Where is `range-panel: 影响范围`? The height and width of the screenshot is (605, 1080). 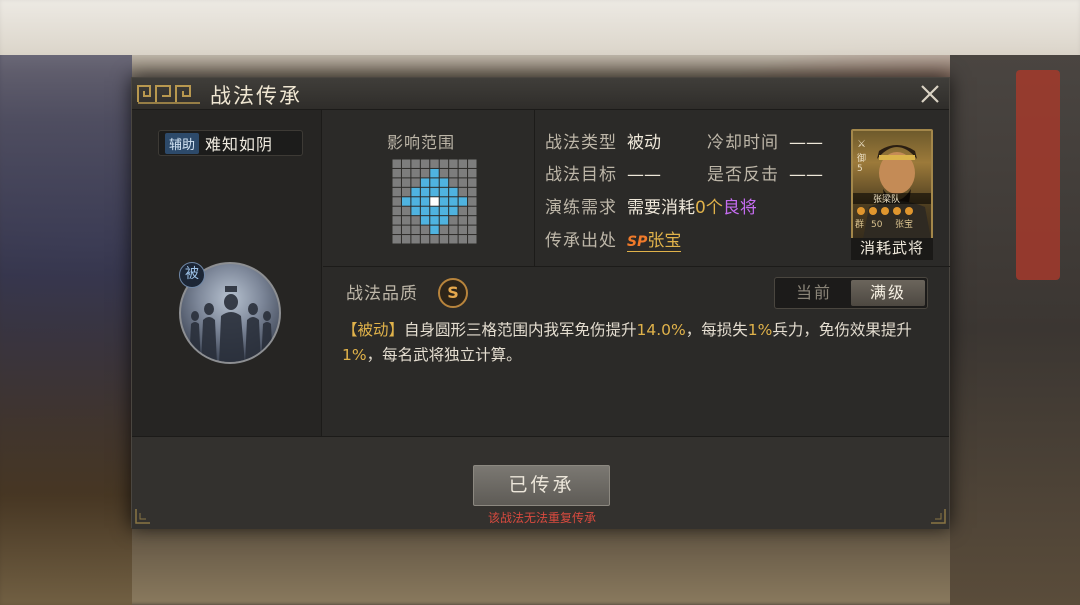 range-panel: 影响范围 is located at coordinates (428, 188).